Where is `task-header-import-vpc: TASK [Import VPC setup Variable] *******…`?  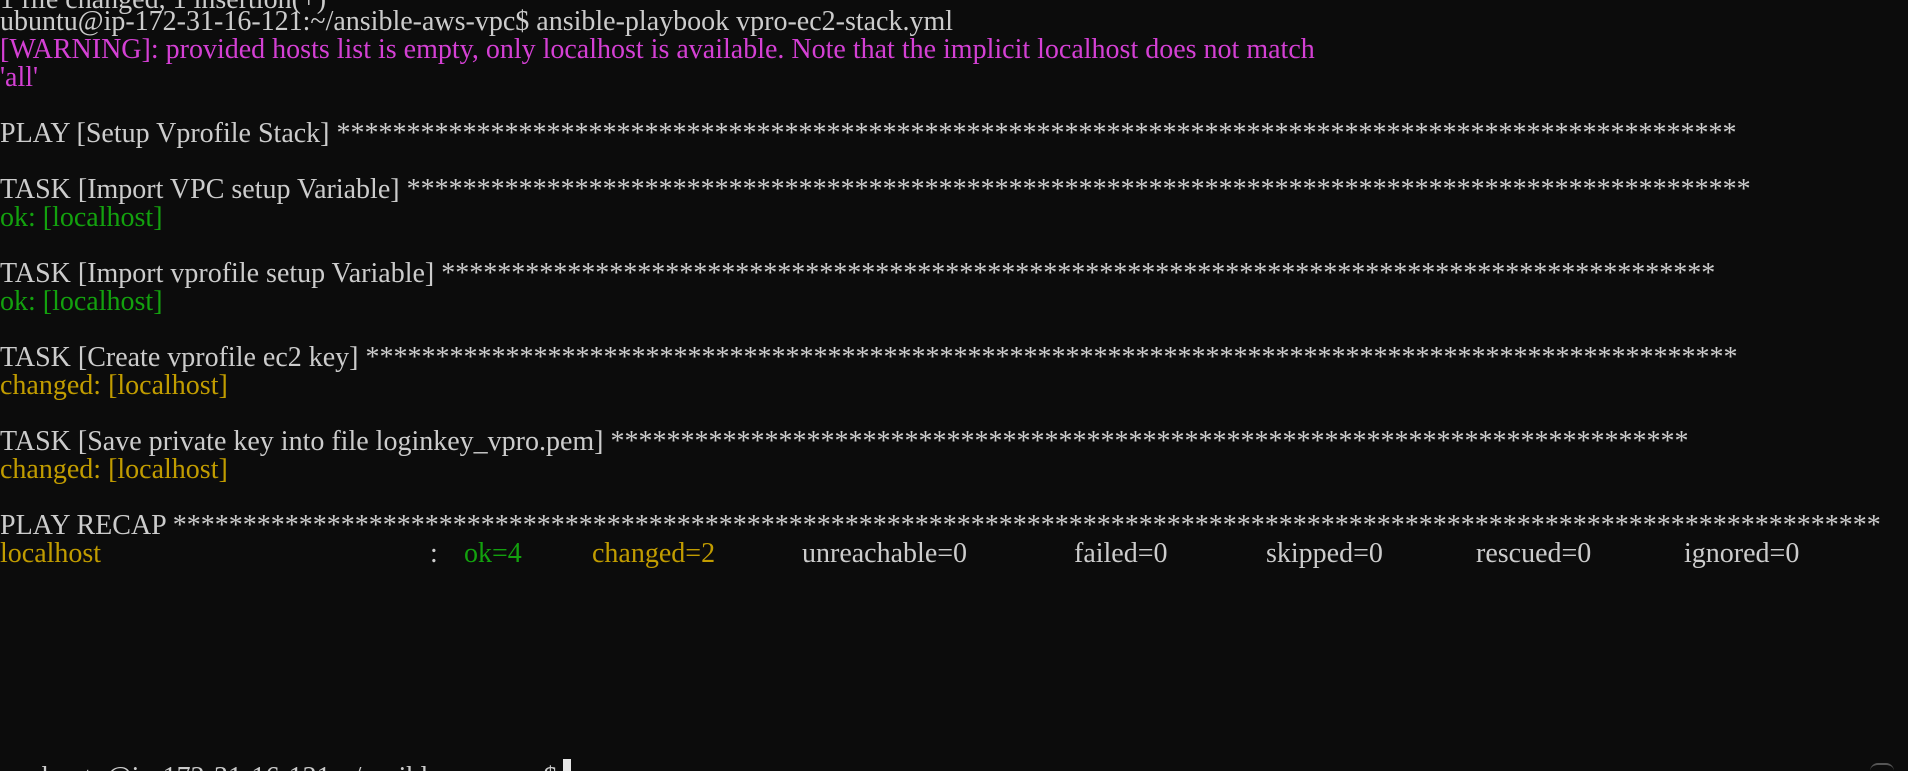 task-header-import-vpc: TASK [Import VPC setup Variable] *******… is located at coordinates (875, 189).